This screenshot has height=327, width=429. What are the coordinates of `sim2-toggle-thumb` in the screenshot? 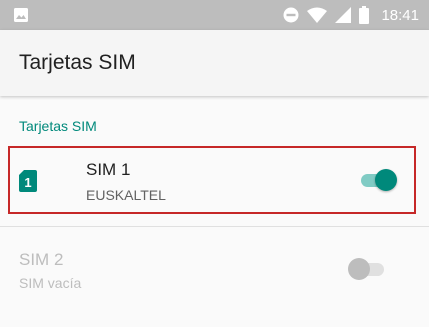 It's located at (359, 269).